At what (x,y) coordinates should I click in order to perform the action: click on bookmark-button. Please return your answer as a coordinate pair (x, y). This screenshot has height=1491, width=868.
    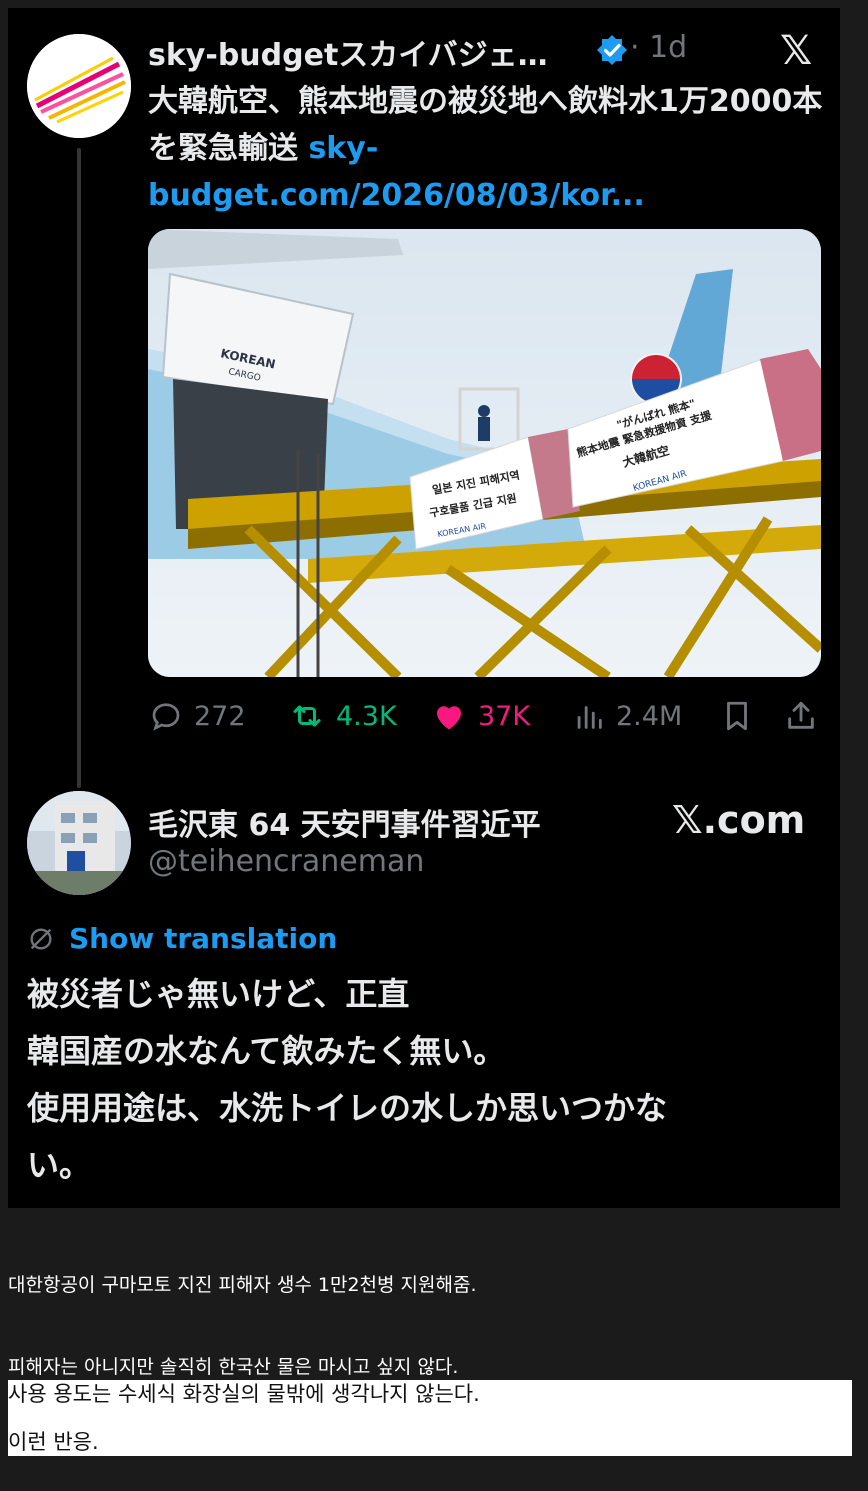
    Looking at the image, I should click on (742, 716).